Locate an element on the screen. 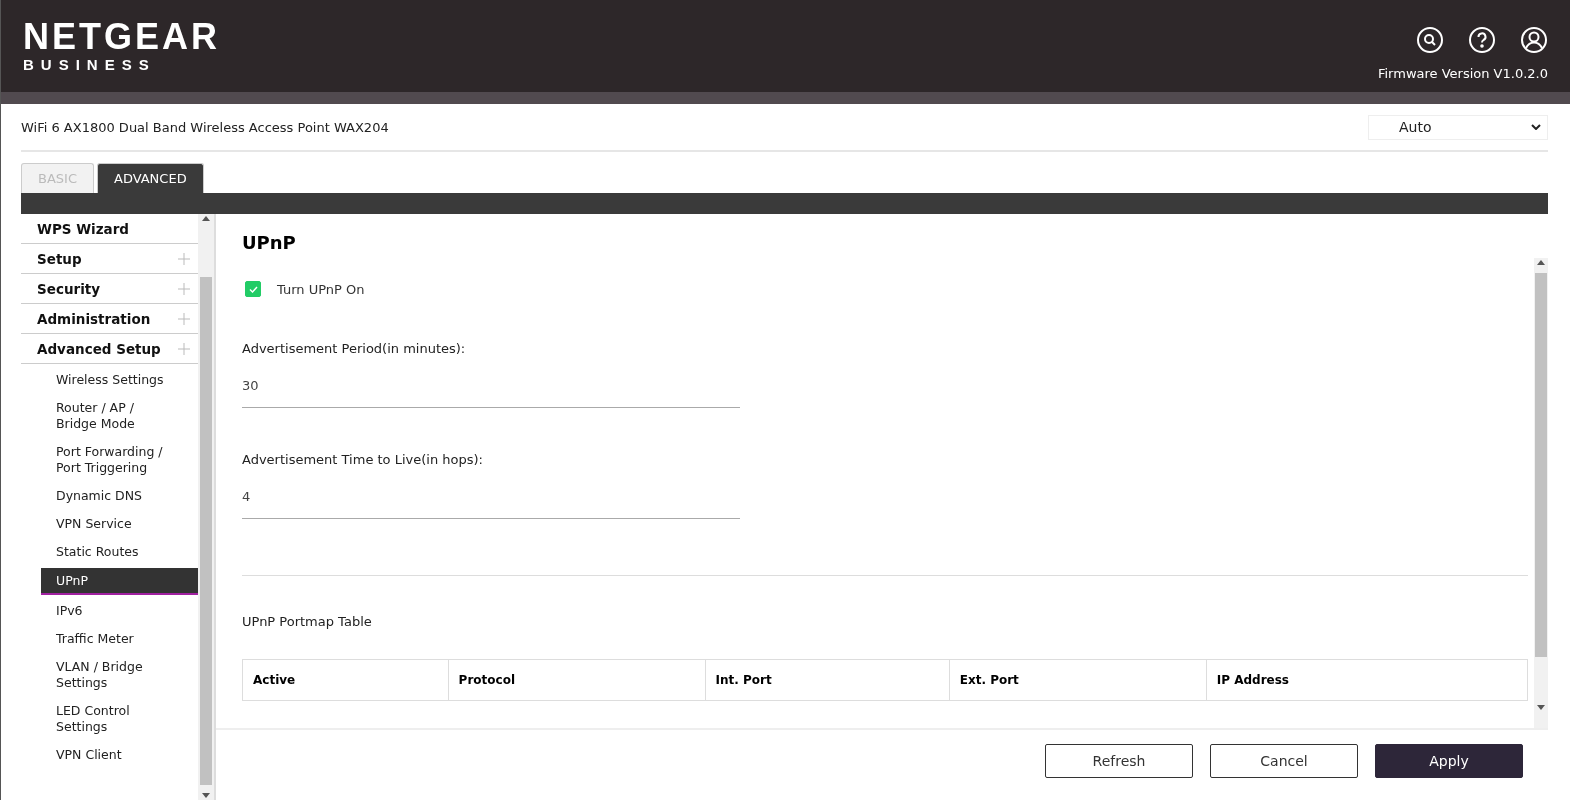 This screenshot has height=800, width=1570. column-header: Protocol is located at coordinates (577, 680).